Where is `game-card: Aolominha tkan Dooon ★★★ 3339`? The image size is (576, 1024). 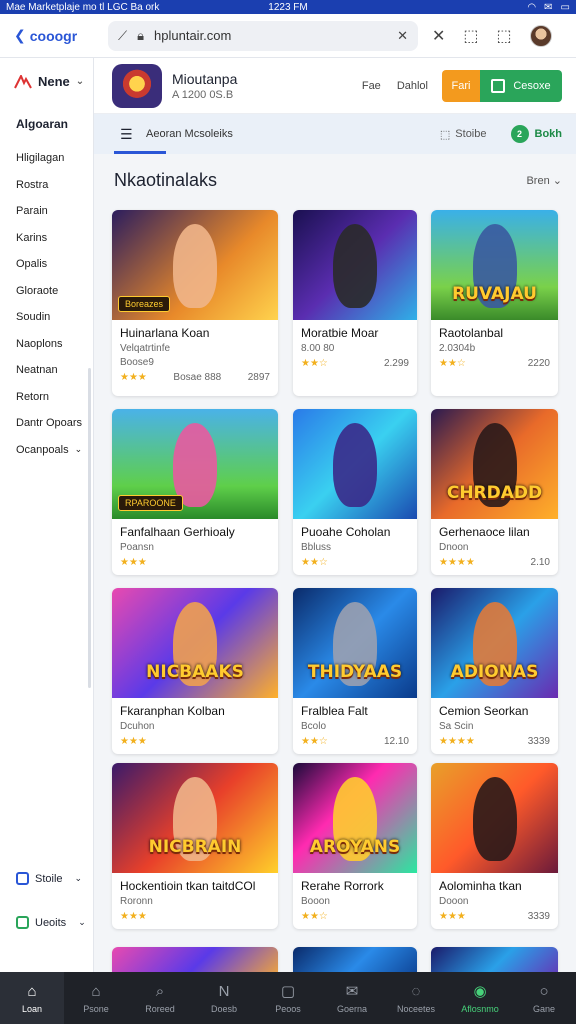
game-card: Aolominha tkan Dooon ★★★ 3339 is located at coordinates (494, 846).